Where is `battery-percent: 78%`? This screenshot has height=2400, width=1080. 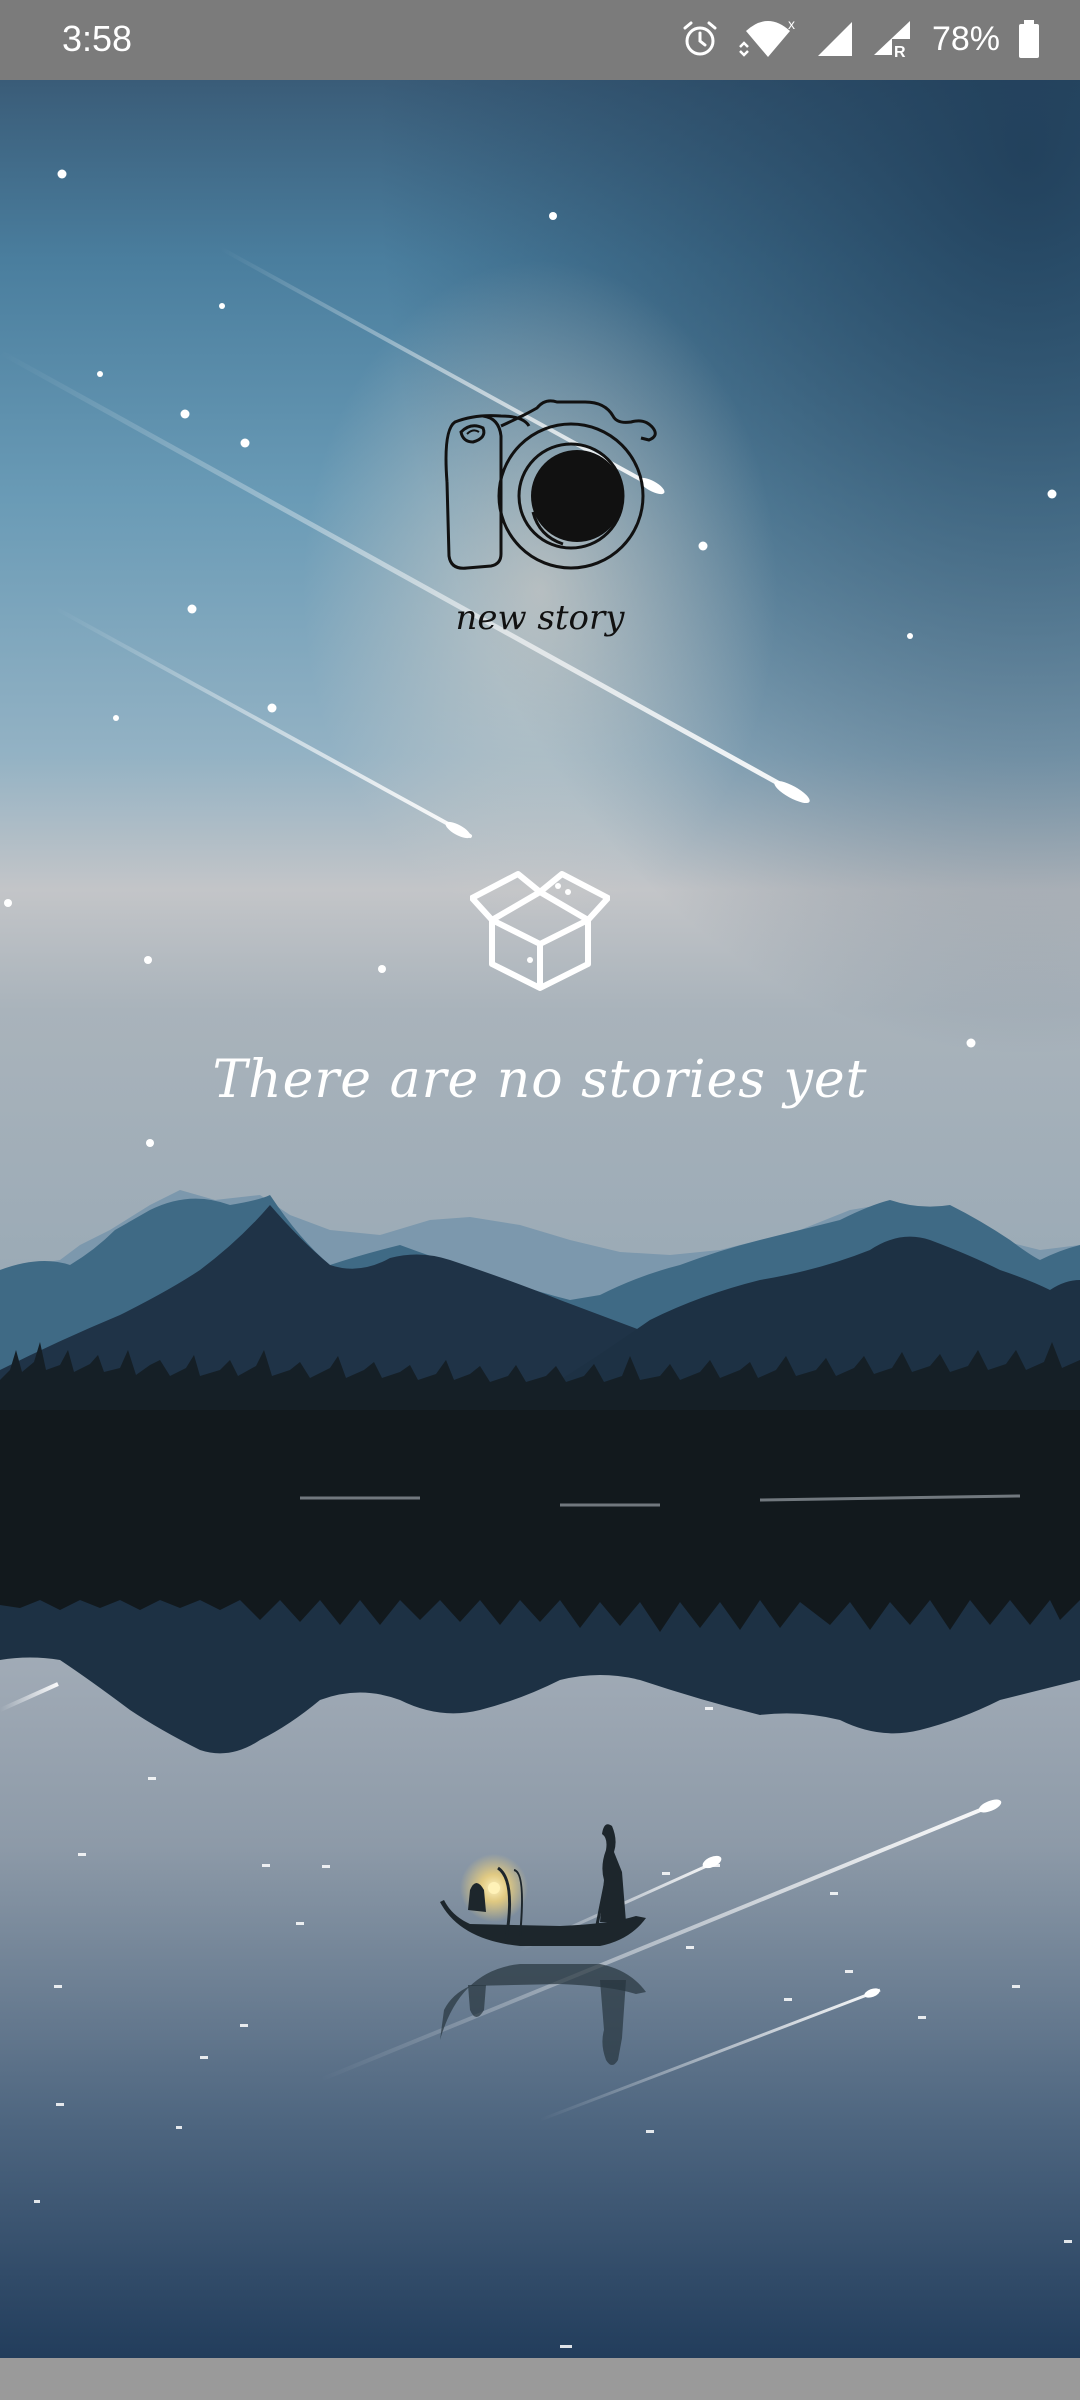 battery-percent: 78% is located at coordinates (965, 38).